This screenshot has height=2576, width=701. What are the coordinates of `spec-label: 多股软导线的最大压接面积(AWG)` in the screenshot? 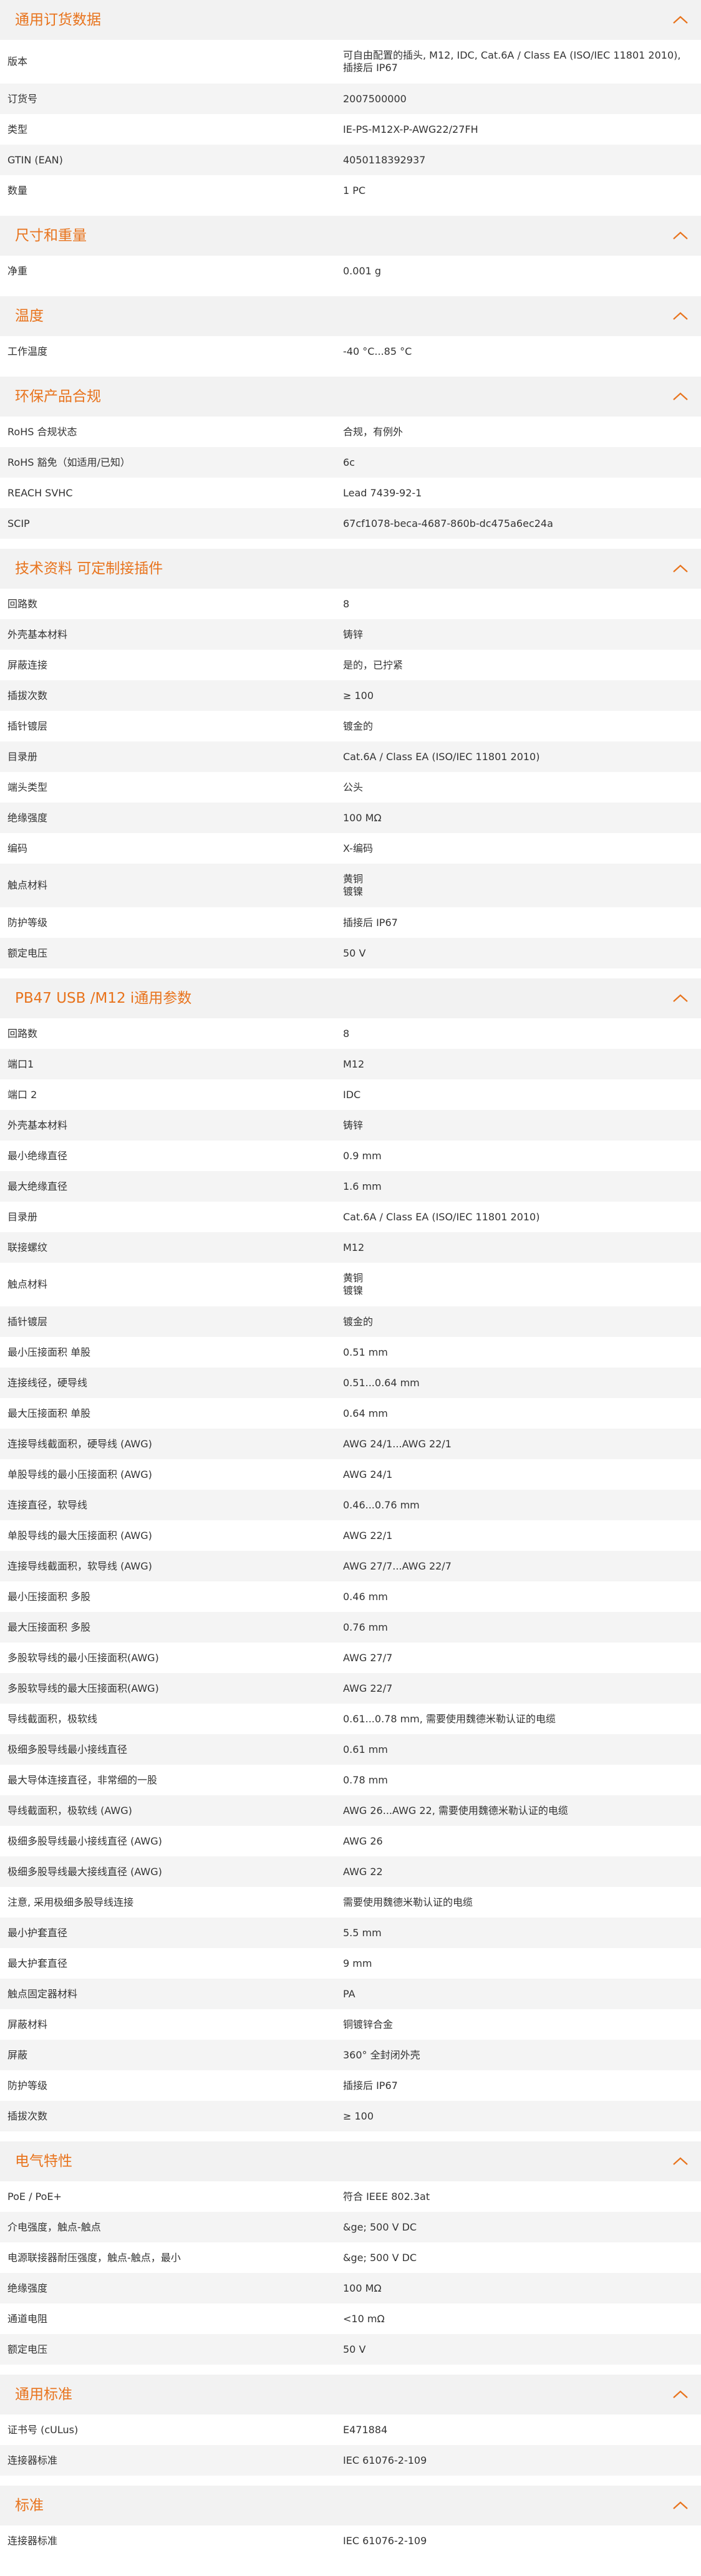 It's located at (83, 1688).